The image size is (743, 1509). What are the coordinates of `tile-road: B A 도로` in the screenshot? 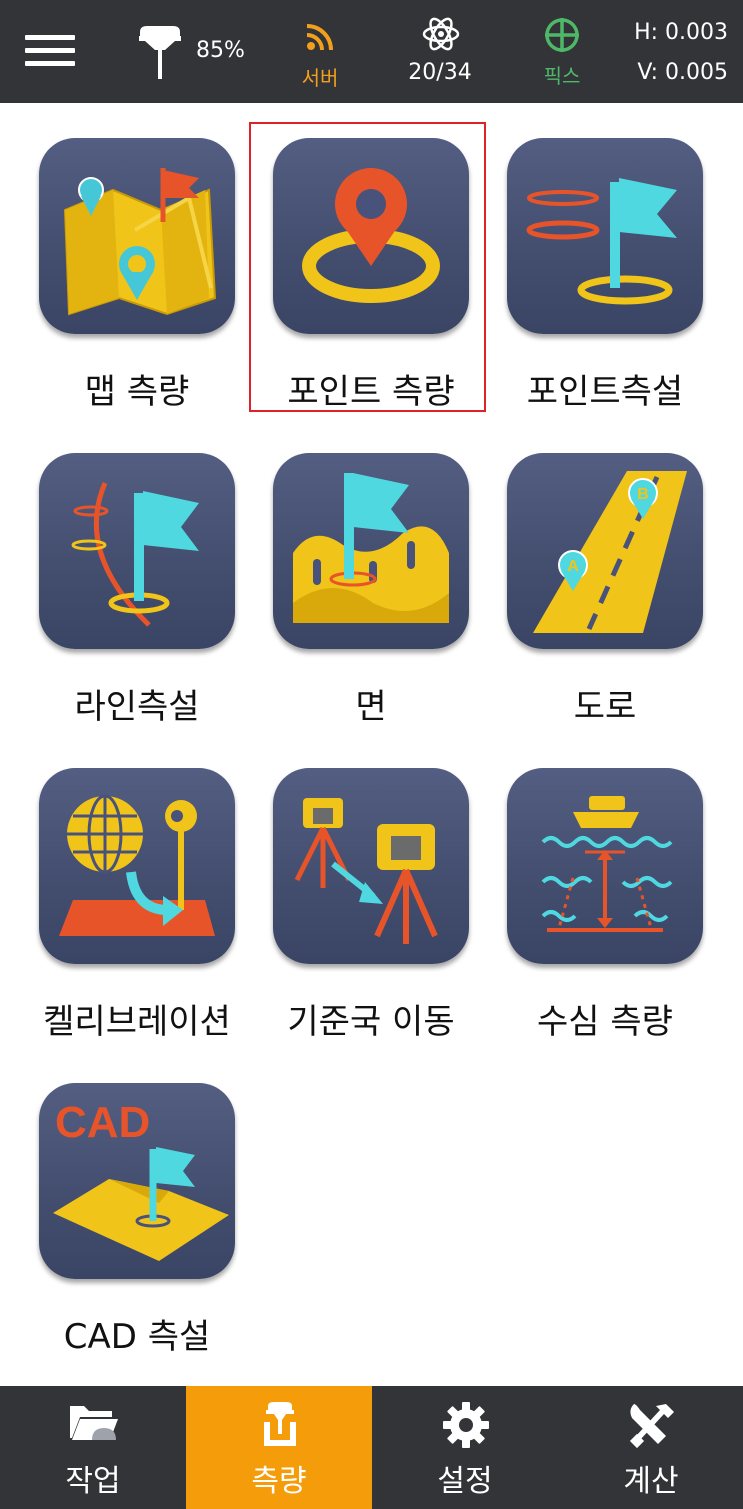 It's located at (605, 585).